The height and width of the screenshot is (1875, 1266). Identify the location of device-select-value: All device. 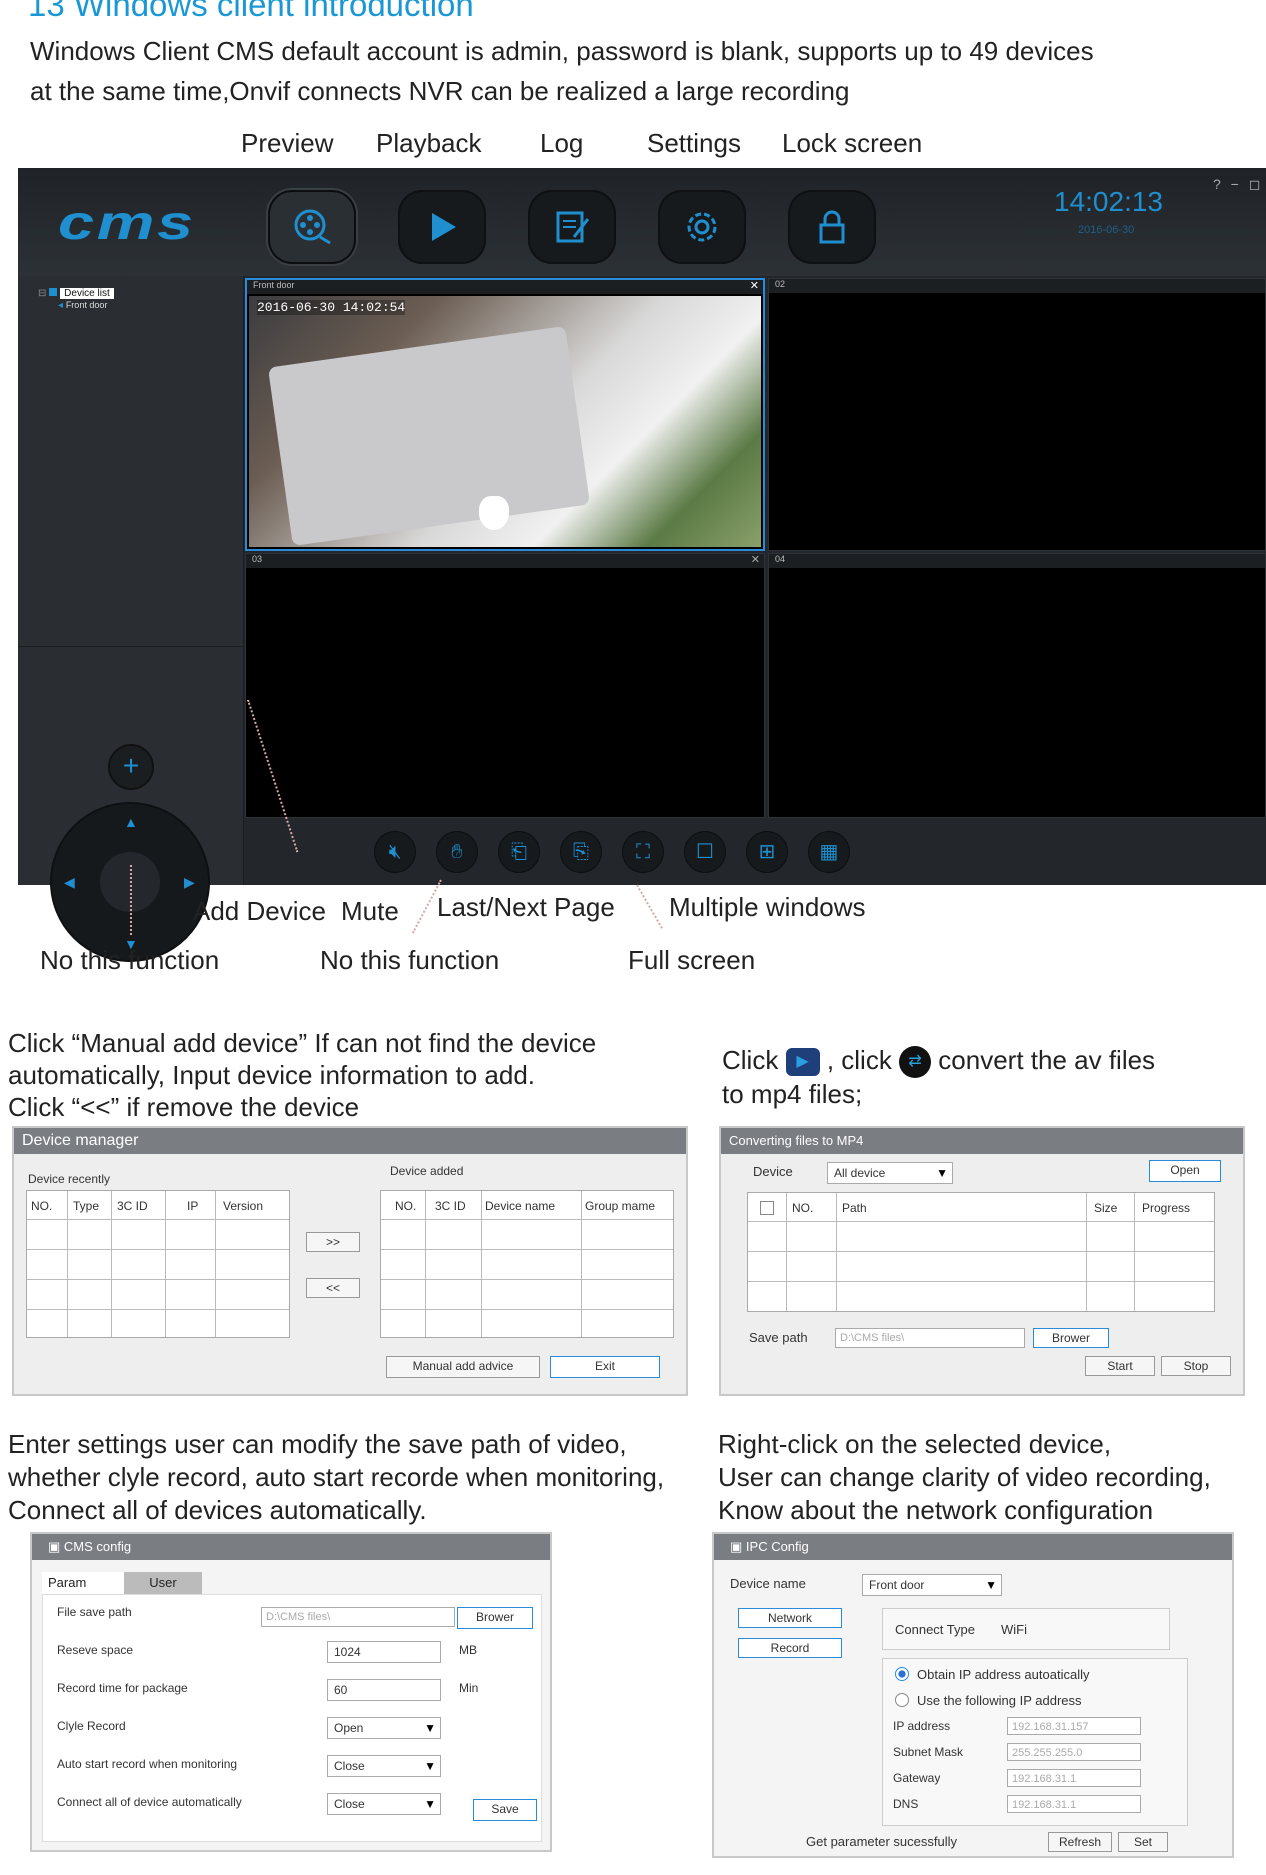
(860, 1173).